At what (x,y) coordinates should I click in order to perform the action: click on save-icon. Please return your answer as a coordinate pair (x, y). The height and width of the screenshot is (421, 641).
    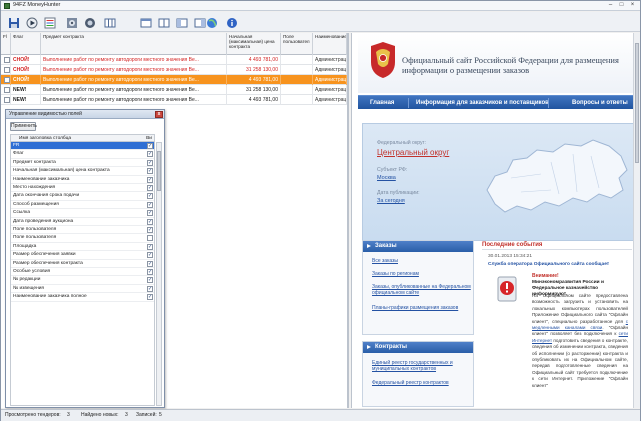
    Looking at the image, I should click on (14, 23).